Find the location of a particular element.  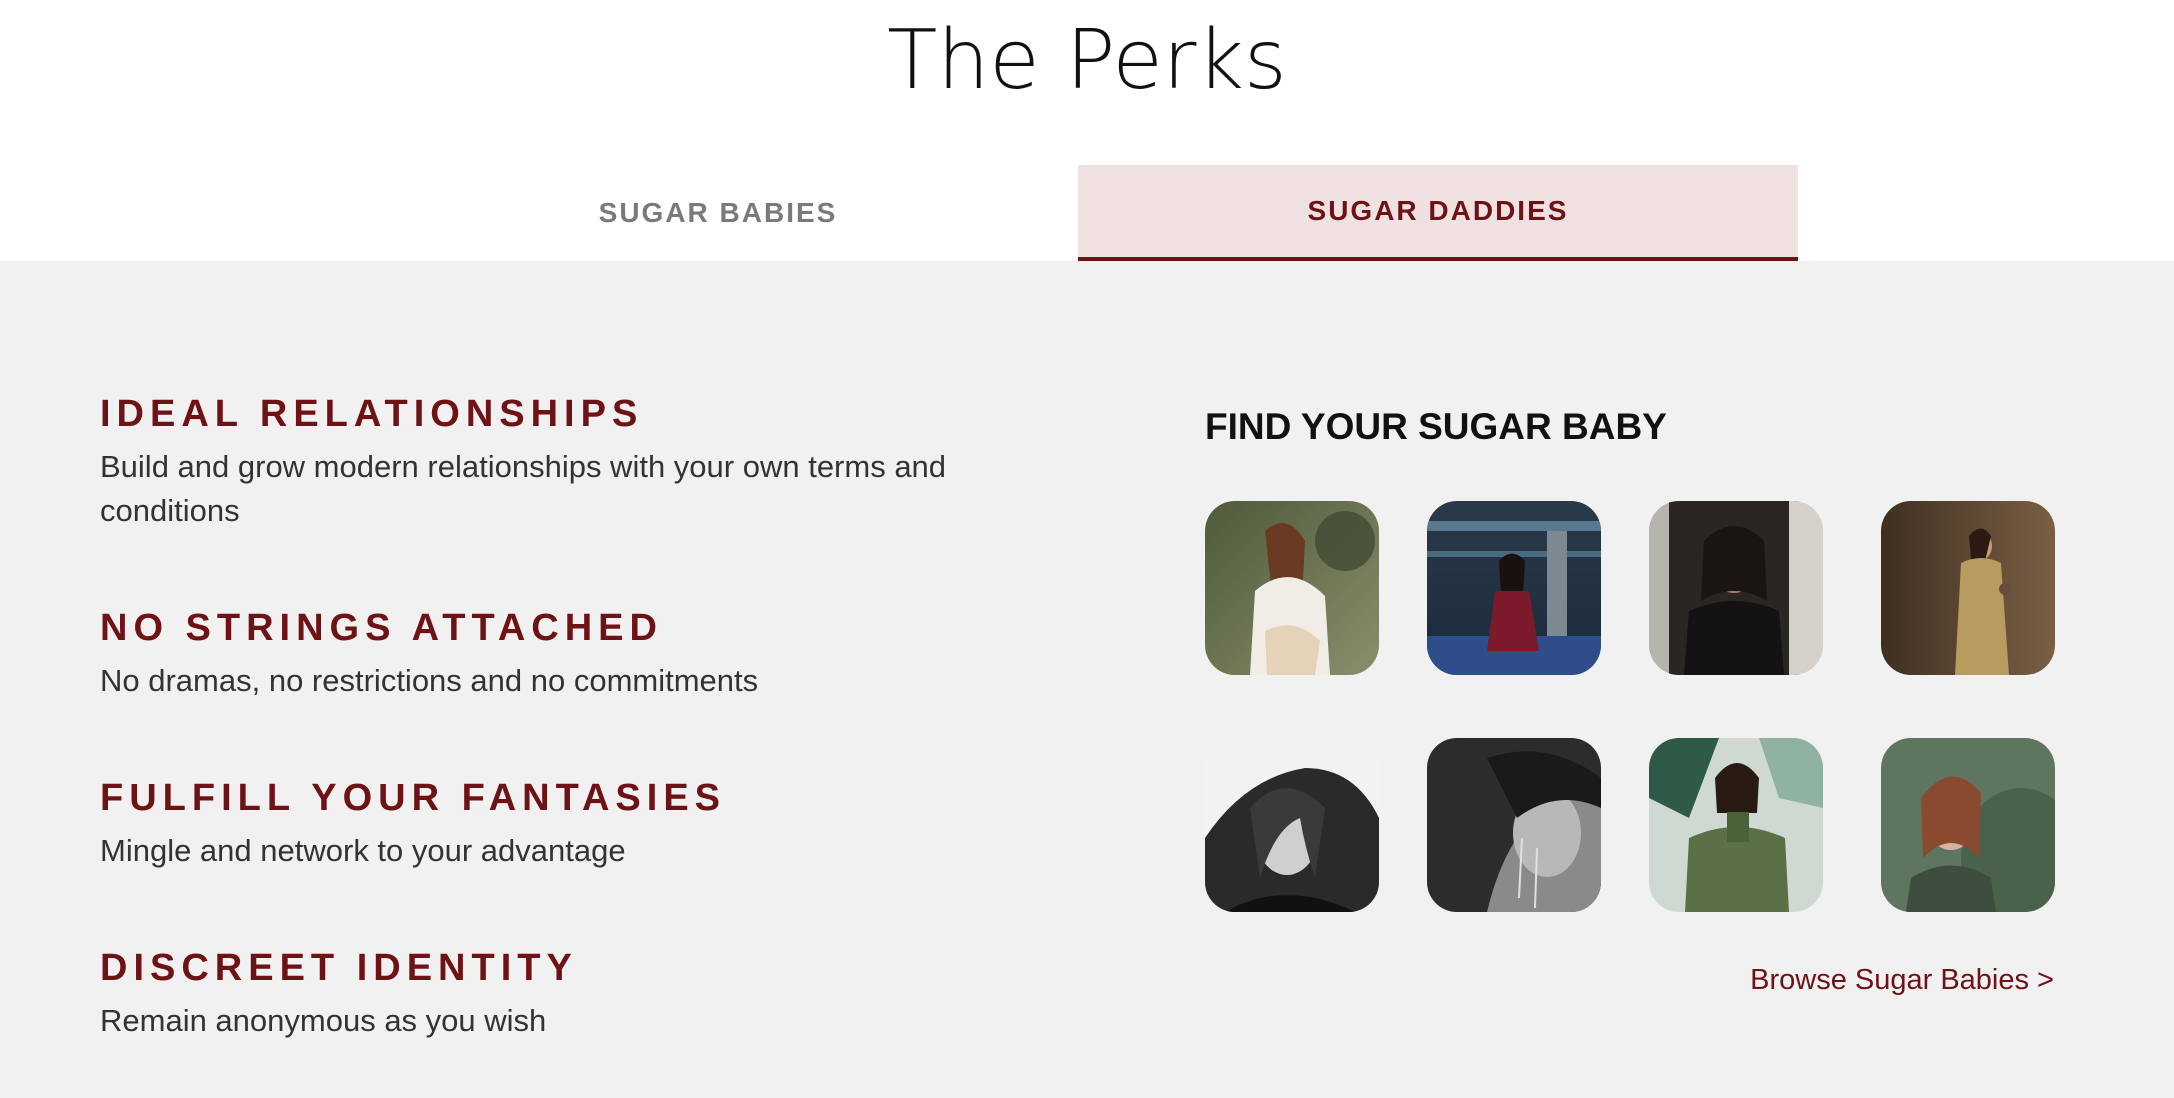

tab-sugar-daddies-label: SUGAR DADDIES is located at coordinates (1438, 210).